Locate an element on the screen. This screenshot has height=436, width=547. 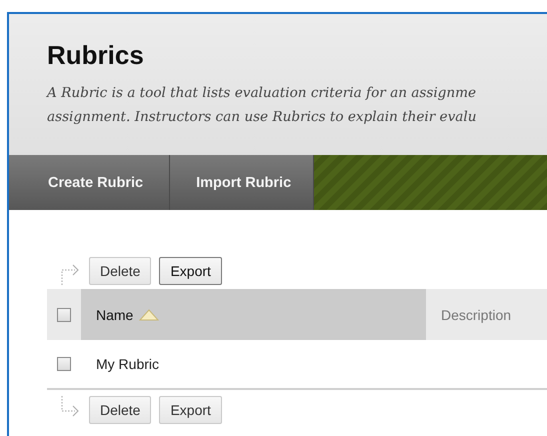
page-description: assignment. Instructors can use Rubrics to explain their evalu is located at coordinates (261, 117).